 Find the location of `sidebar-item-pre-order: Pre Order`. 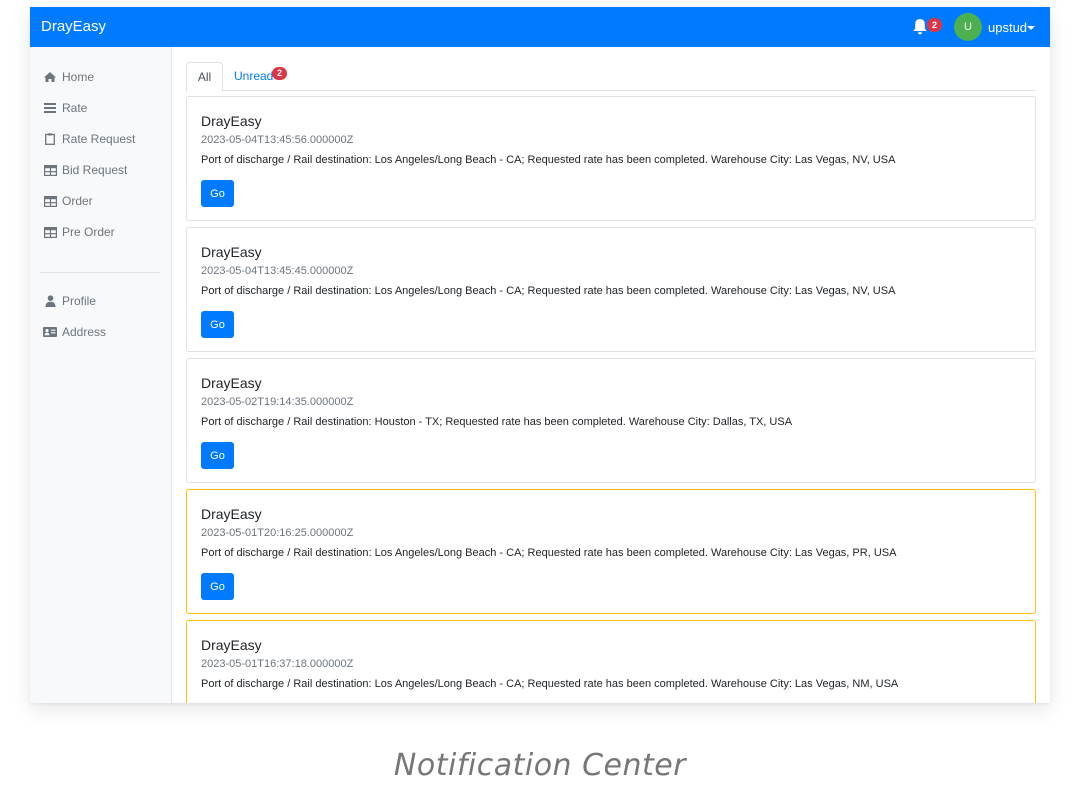

sidebar-item-pre-order: Pre Order is located at coordinates (79, 232).